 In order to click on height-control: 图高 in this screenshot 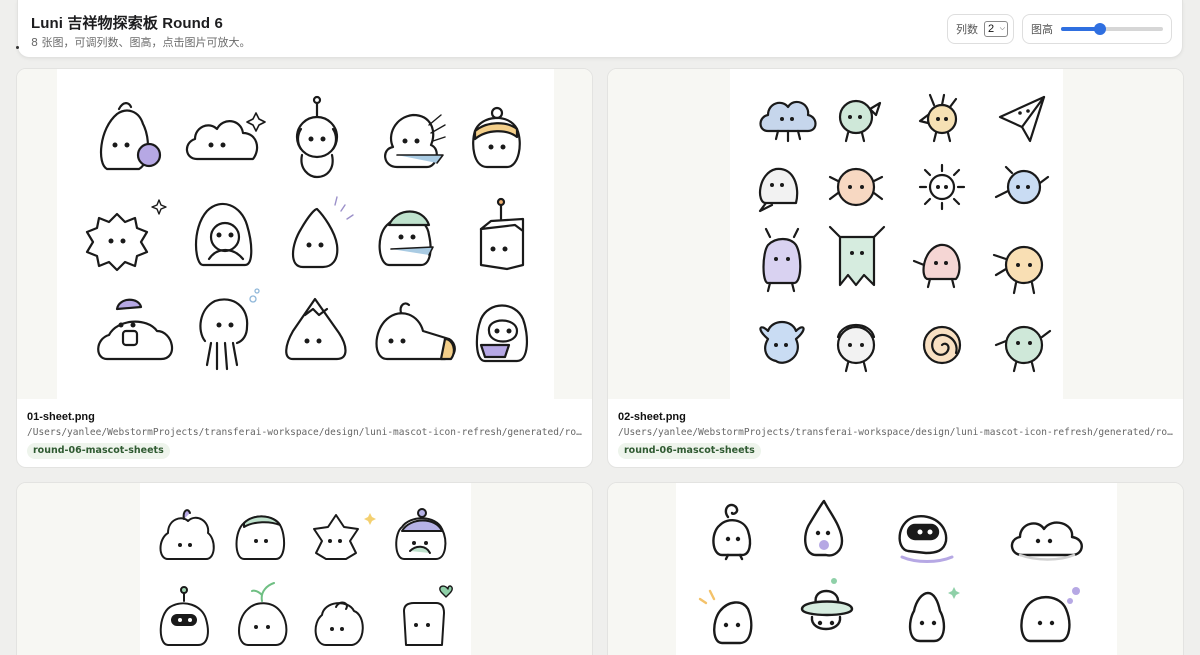, I will do `click(1097, 29)`.